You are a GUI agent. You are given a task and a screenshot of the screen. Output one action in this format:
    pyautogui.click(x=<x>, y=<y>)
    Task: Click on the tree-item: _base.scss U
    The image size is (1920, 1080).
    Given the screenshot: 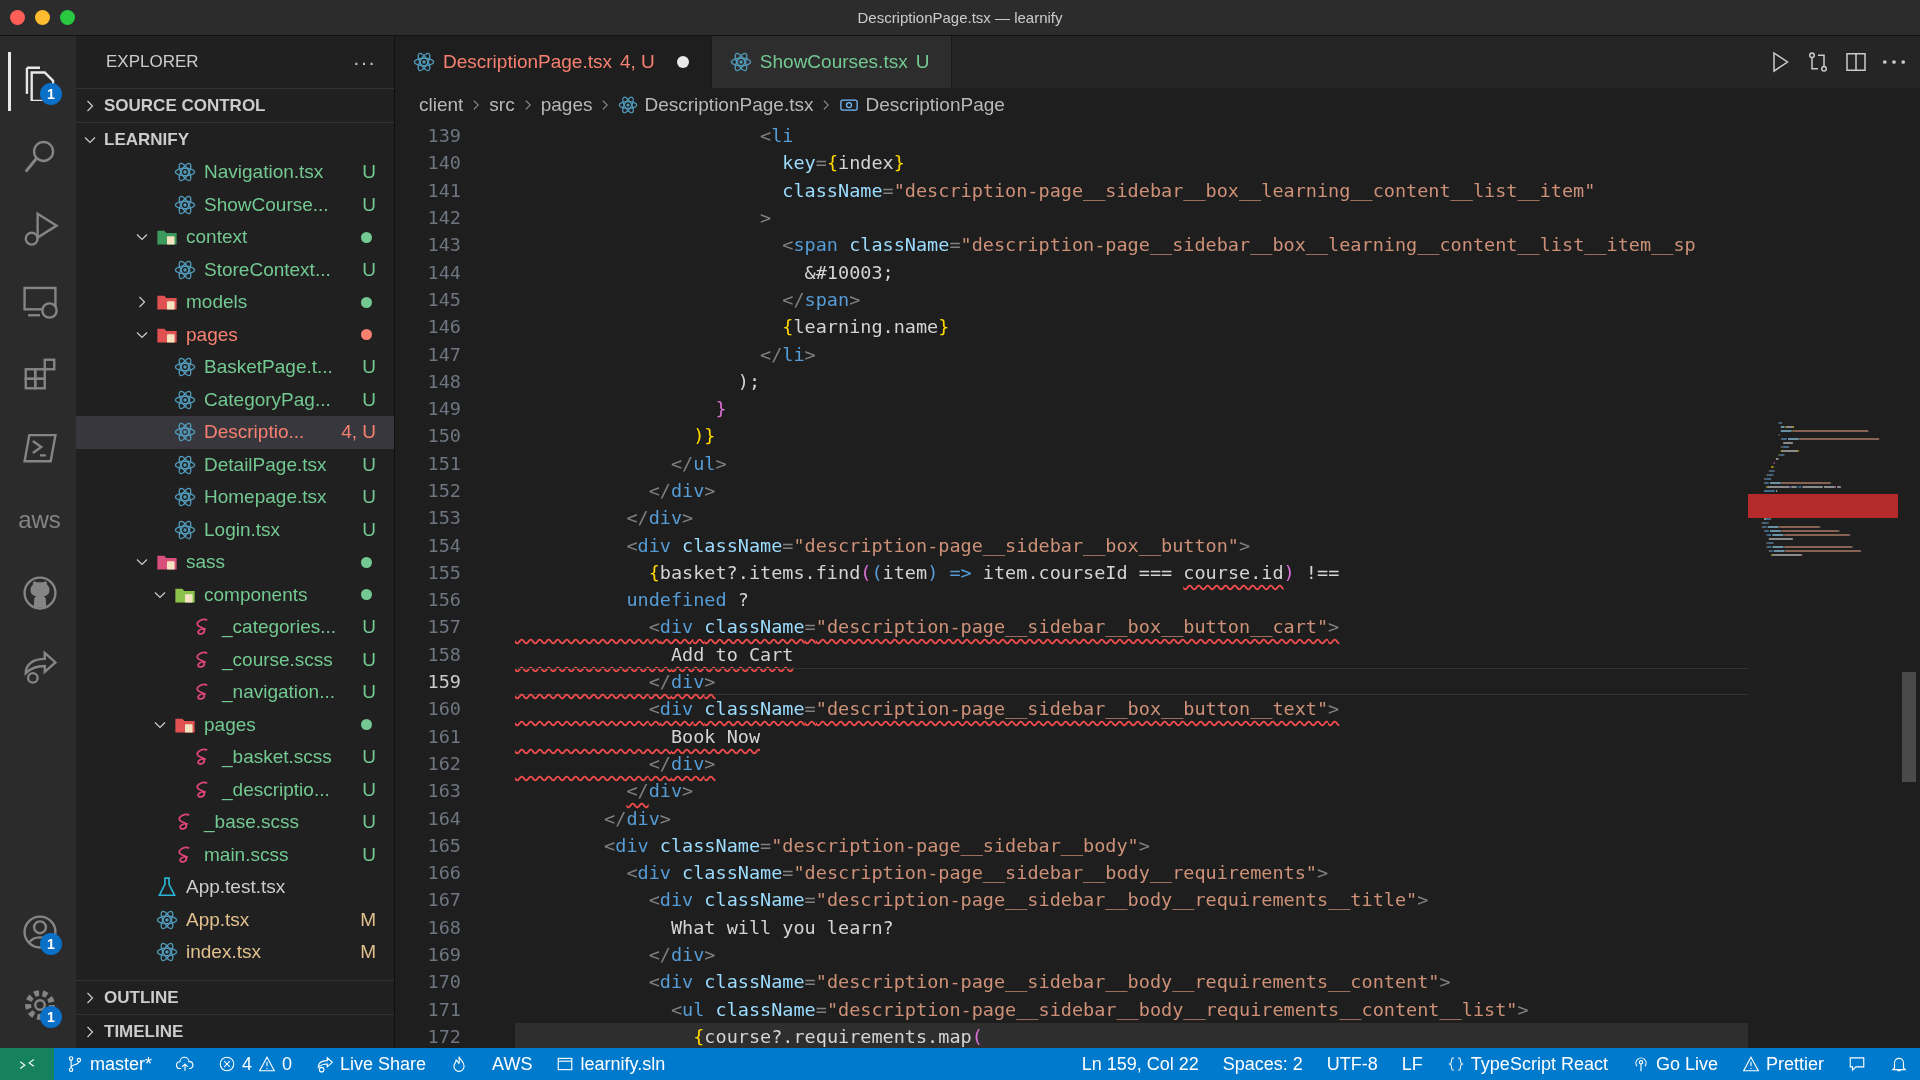 What is the action you would take?
    pyautogui.click(x=235, y=822)
    